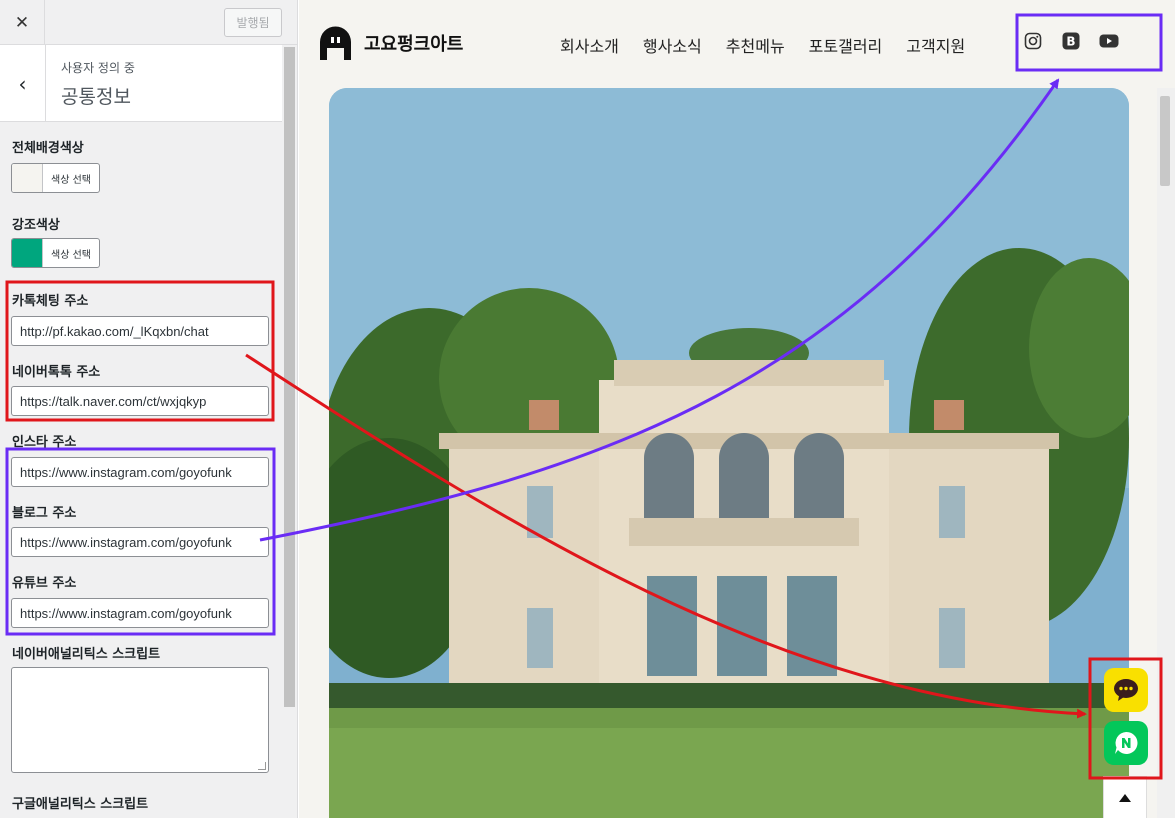 Image resolution: width=1175 pixels, height=818 pixels. What do you see at coordinates (44, 442) in the screenshot?
I see `instagram-url-label: 인스타 주소` at bounding box center [44, 442].